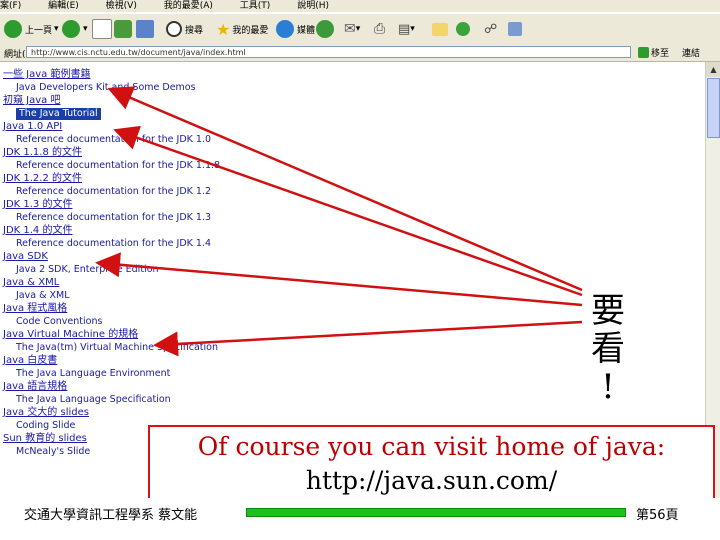  Describe the element at coordinates (436, 512) in the screenshot. I see `footer-bar` at that location.